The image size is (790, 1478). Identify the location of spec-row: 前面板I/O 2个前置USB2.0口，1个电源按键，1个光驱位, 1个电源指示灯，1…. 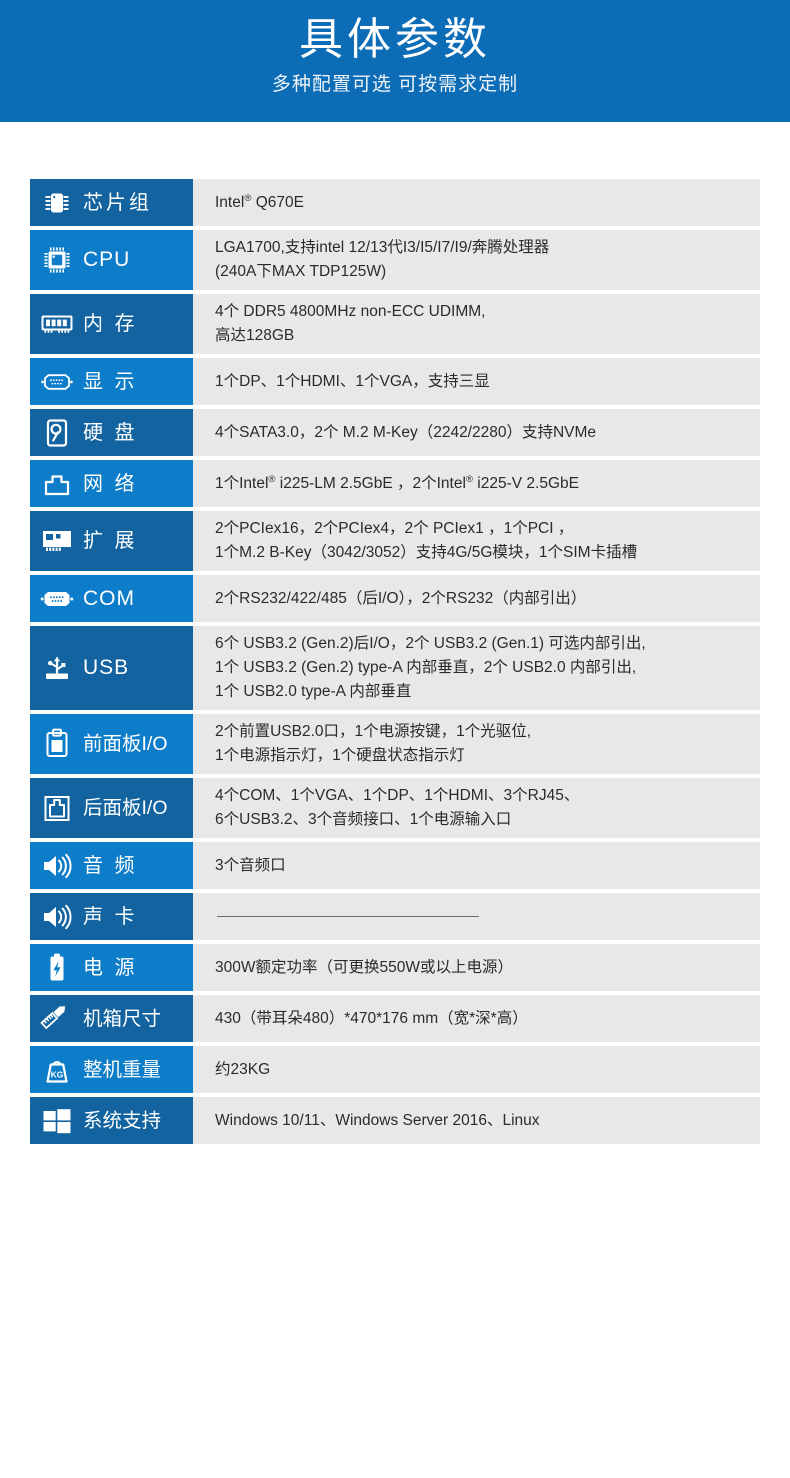
(395, 744).